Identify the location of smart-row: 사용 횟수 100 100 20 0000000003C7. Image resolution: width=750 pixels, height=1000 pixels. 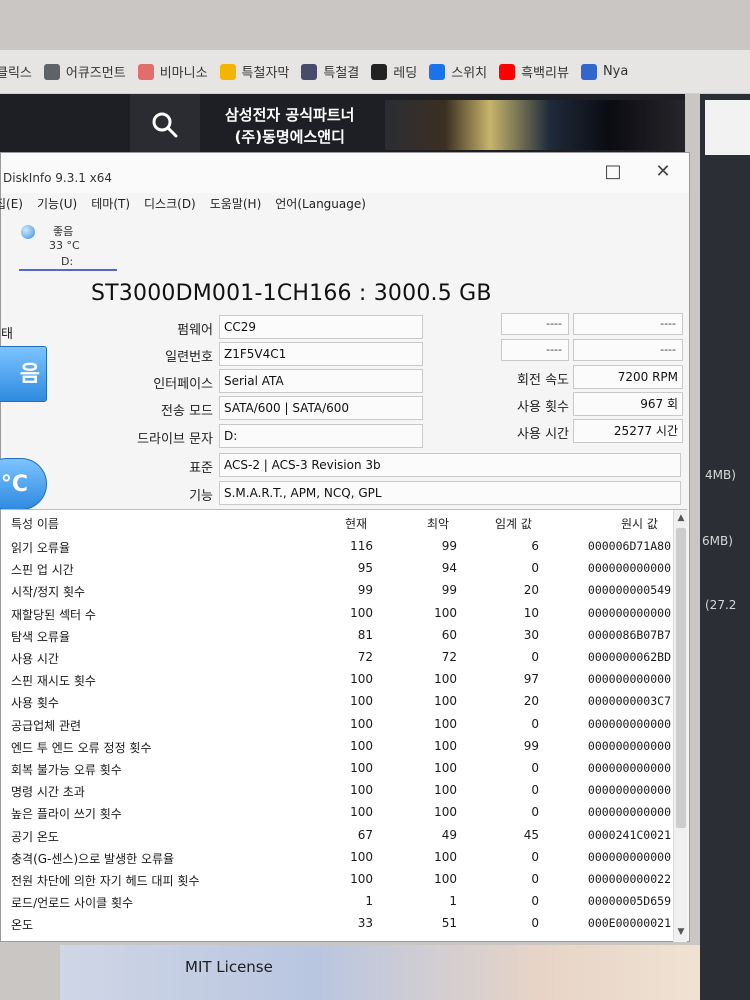
(337, 702).